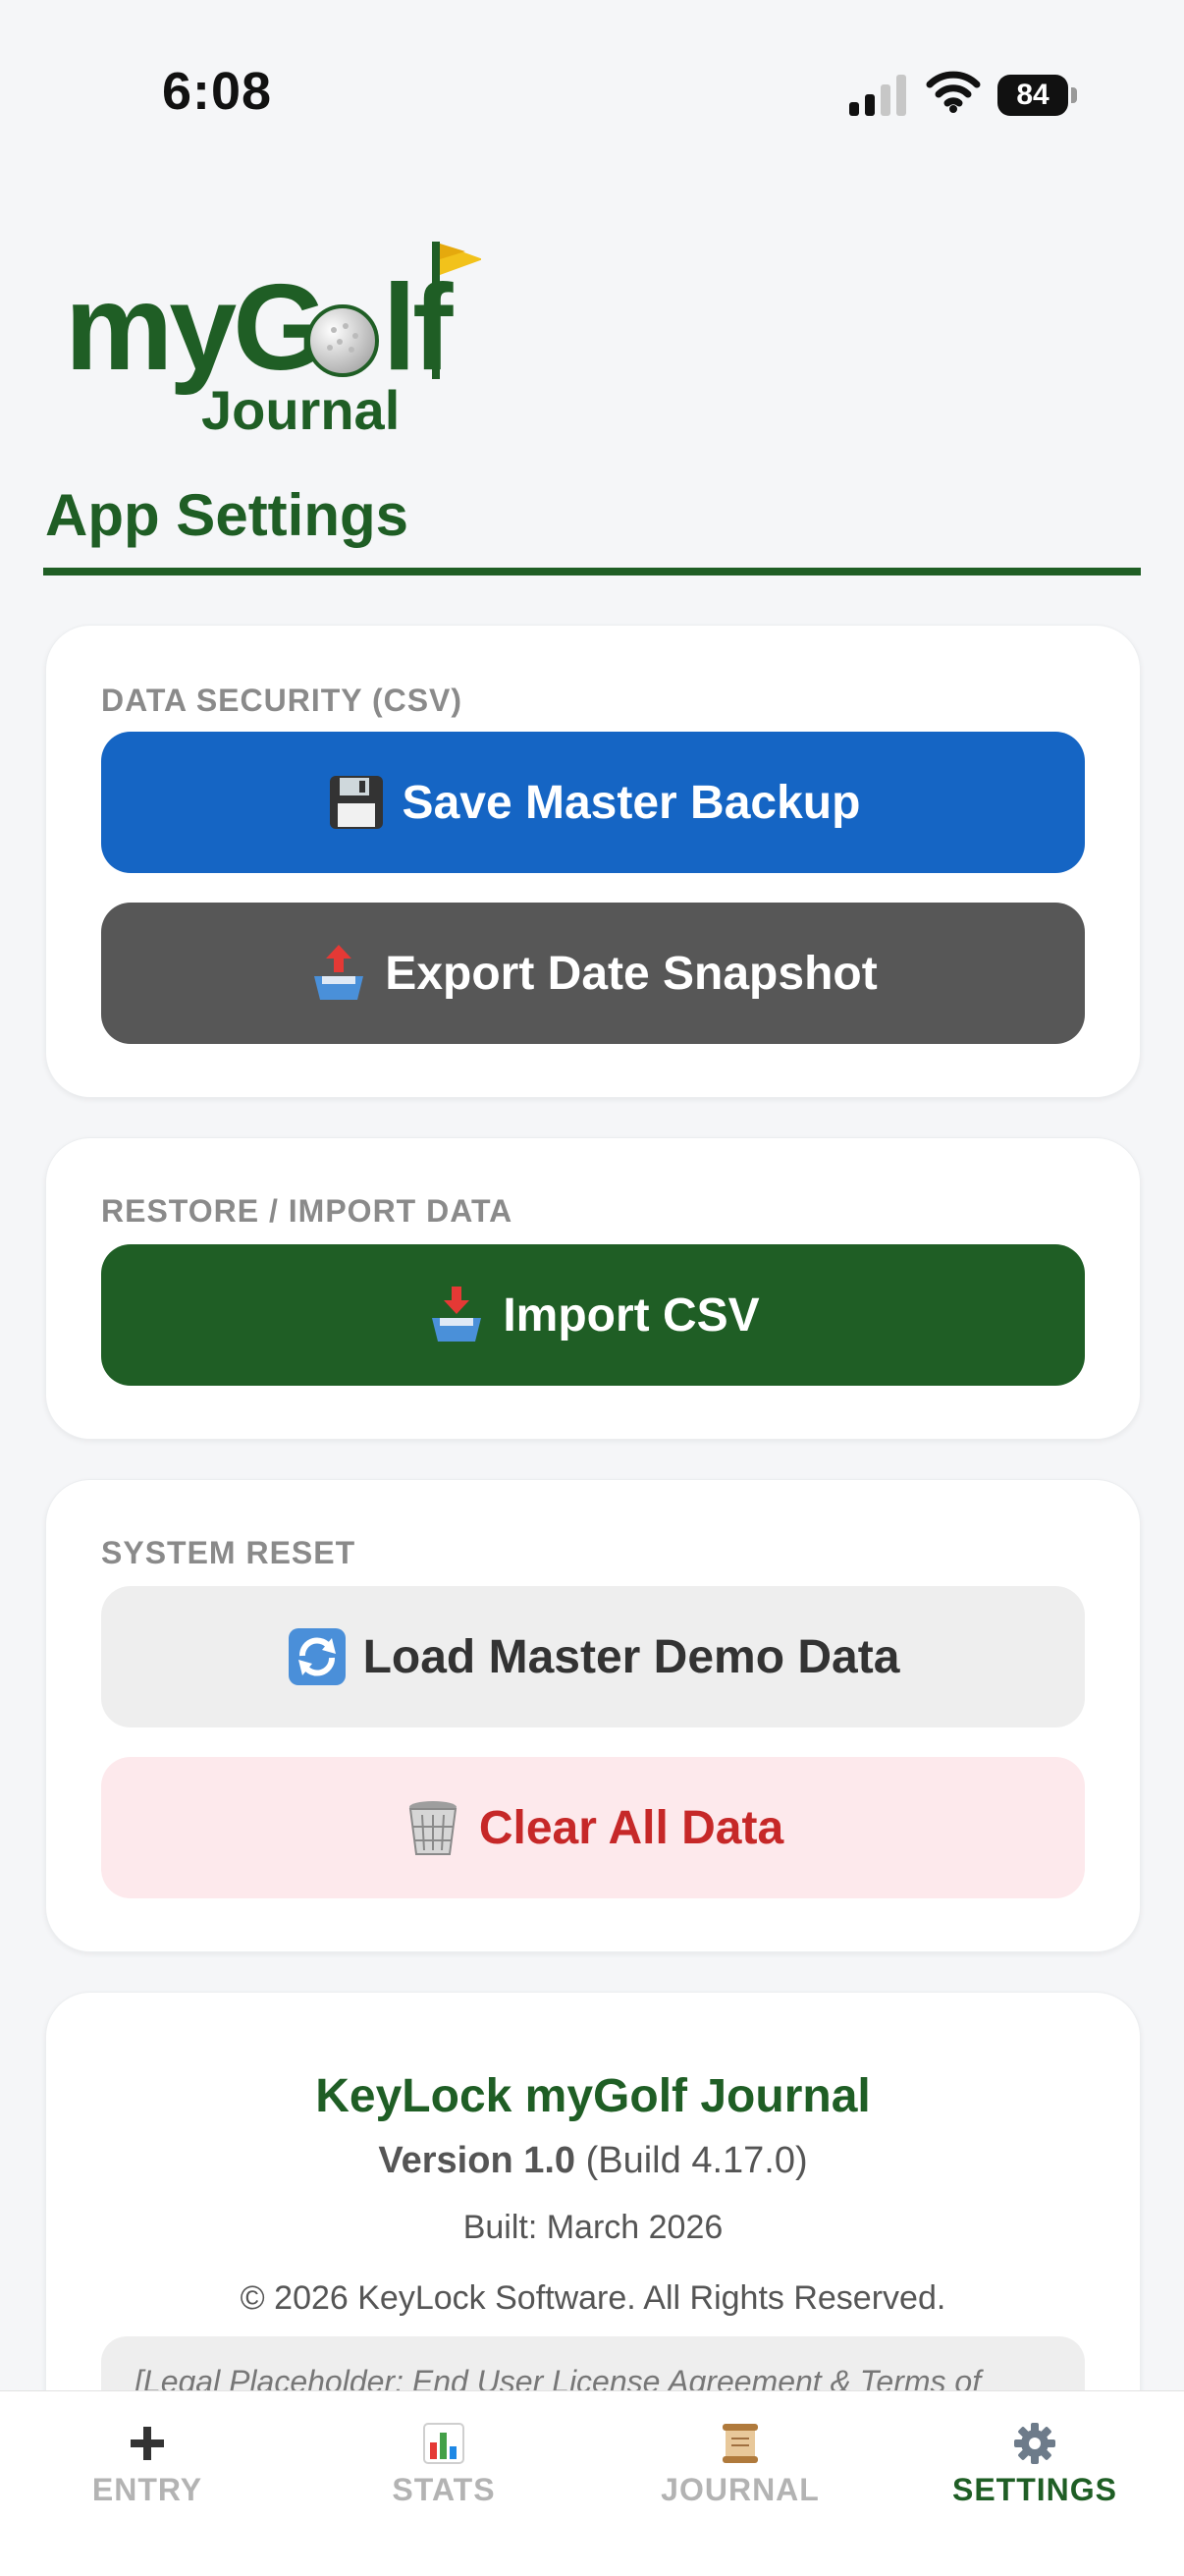 The width and height of the screenshot is (1184, 2576). I want to click on battery-indicator: 84, so click(1037, 95).